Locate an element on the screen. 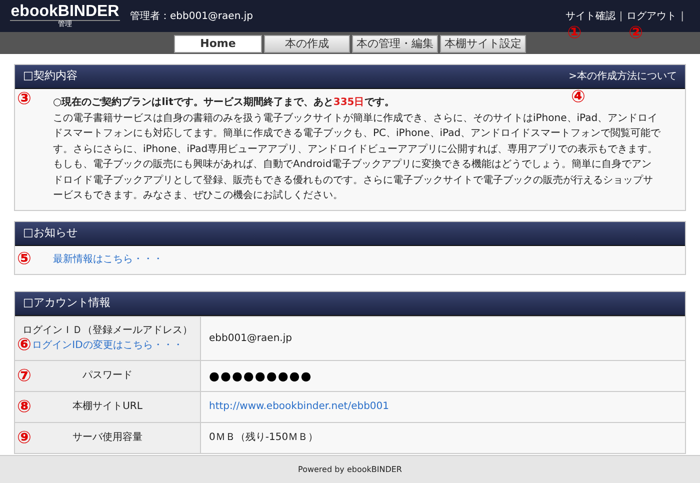 This screenshot has width=700, height=483. header-link: サイト確認 is located at coordinates (590, 16).